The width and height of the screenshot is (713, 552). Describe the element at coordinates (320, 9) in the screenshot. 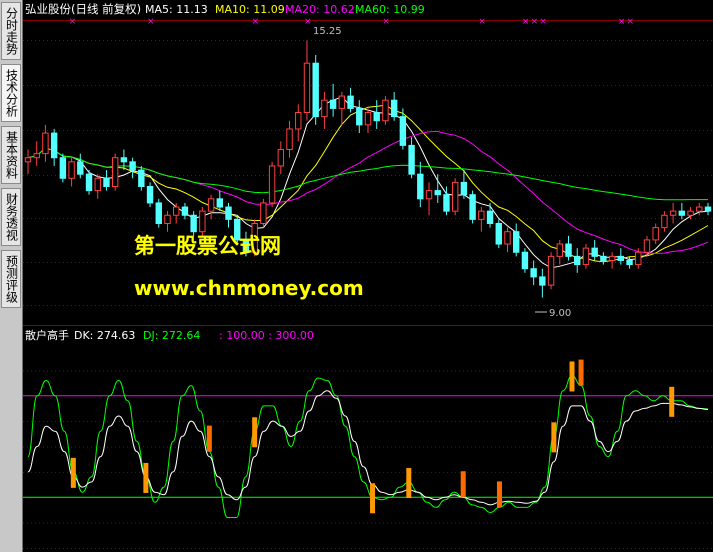

I see `ma20-label: MA20: 10.62` at that location.